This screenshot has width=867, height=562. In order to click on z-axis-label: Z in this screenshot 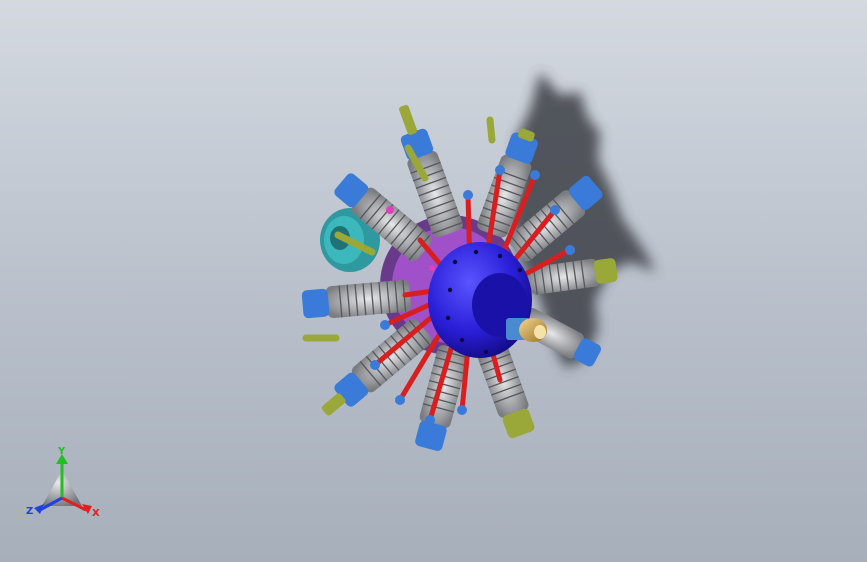, I will do `click(29, 511)`.